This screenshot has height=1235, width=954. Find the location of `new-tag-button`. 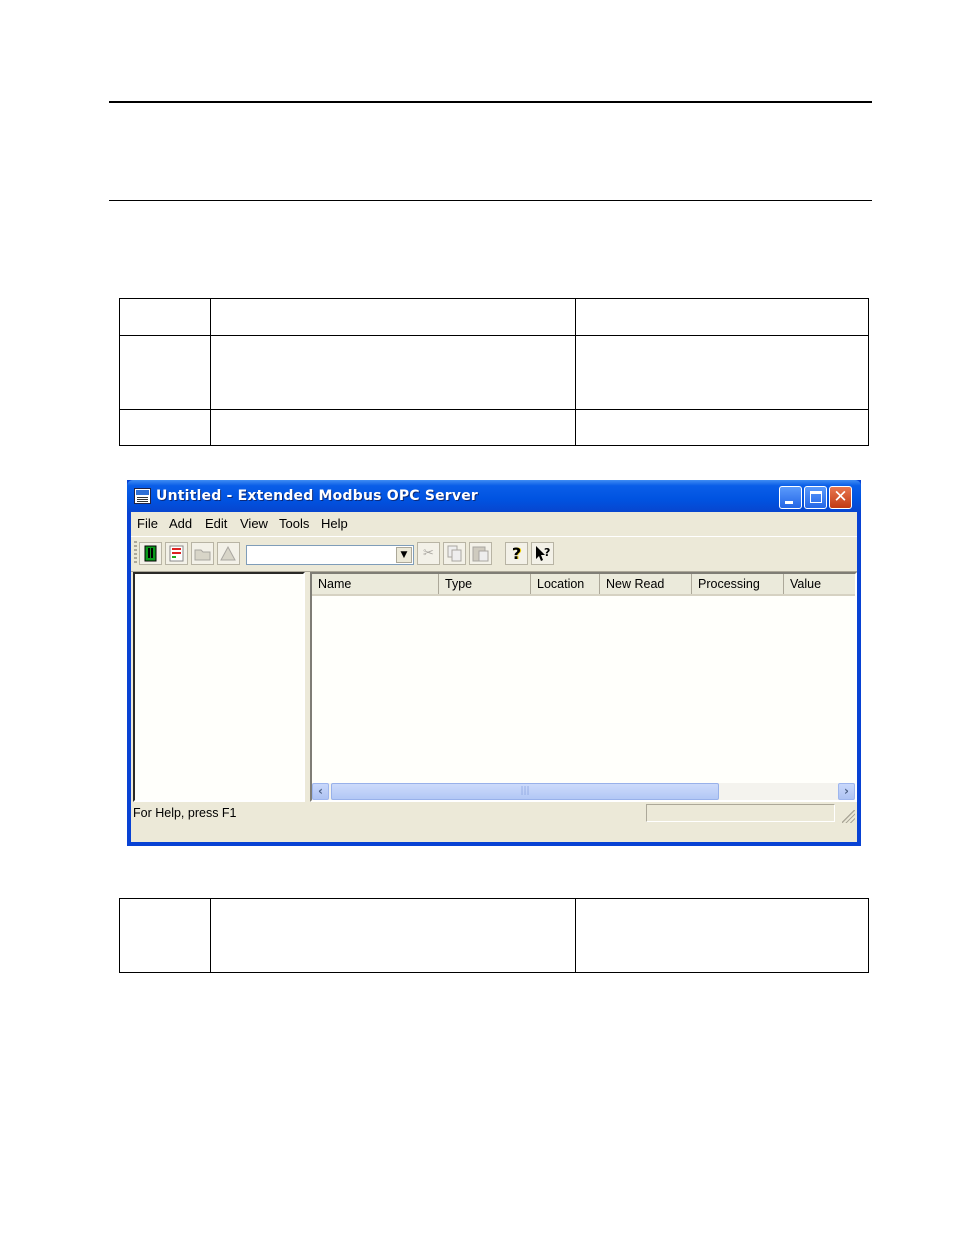

new-tag-button is located at coordinates (228, 553).